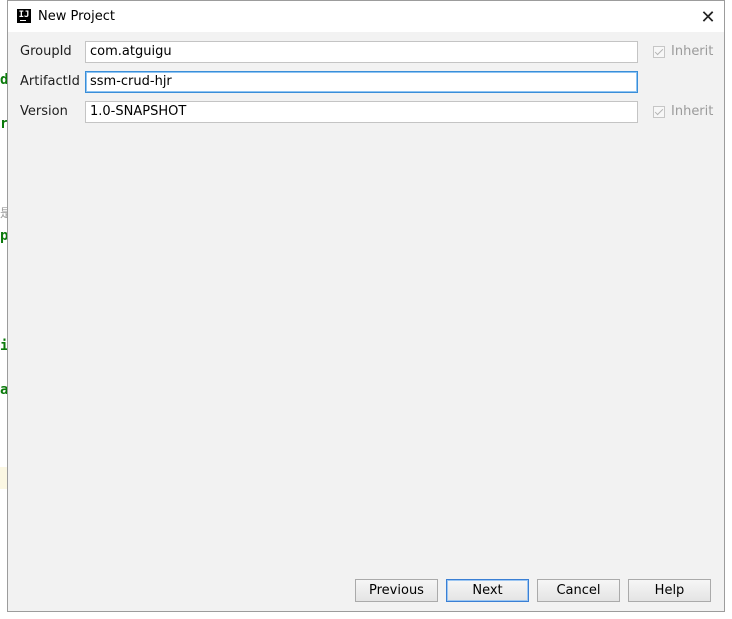 The width and height of the screenshot is (732, 619). Describe the element at coordinates (361, 112) in the screenshot. I see `version-input: 1.0-SNAPSHOT` at that location.